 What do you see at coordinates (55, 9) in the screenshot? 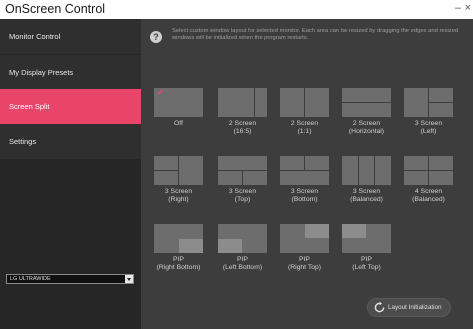
I see `window-title: OnScreen Control` at bounding box center [55, 9].